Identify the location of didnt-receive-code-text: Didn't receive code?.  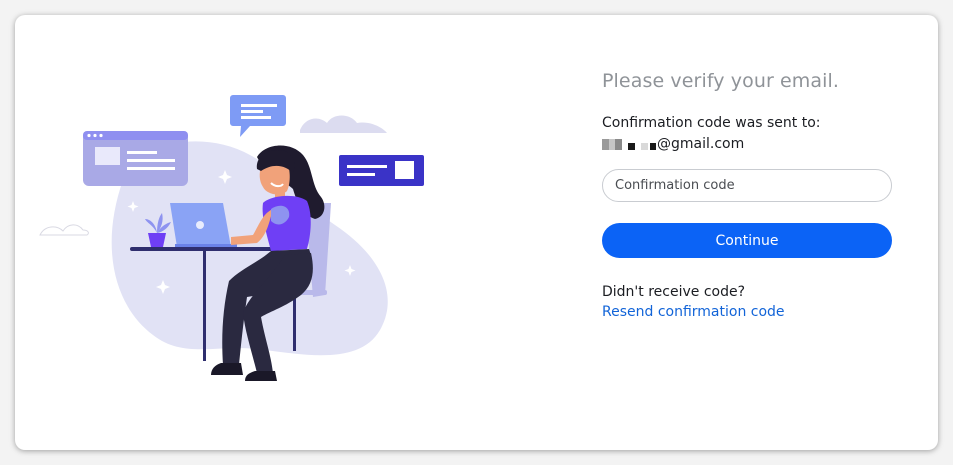
(674, 292).